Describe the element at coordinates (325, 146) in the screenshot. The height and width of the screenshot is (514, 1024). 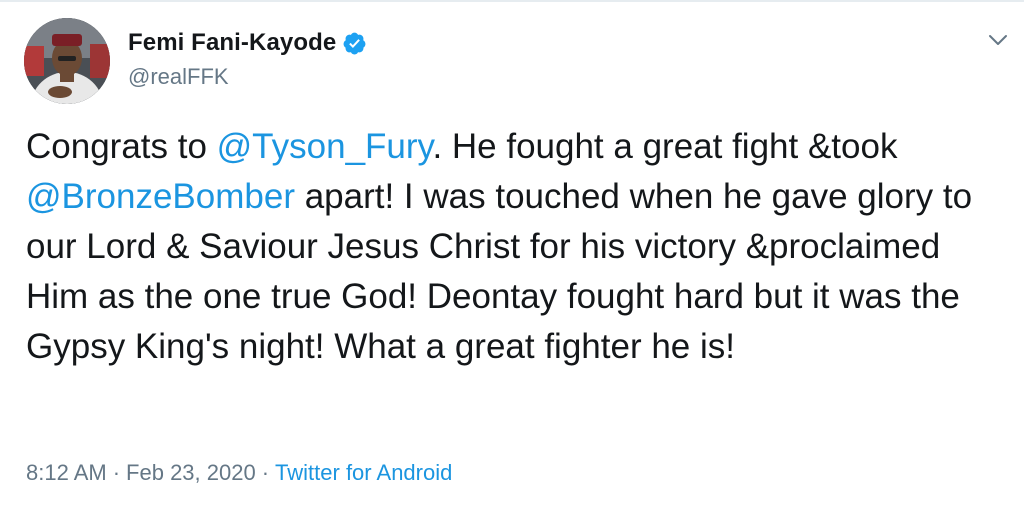
I see `mention-link: @Tyson_Fury` at that location.